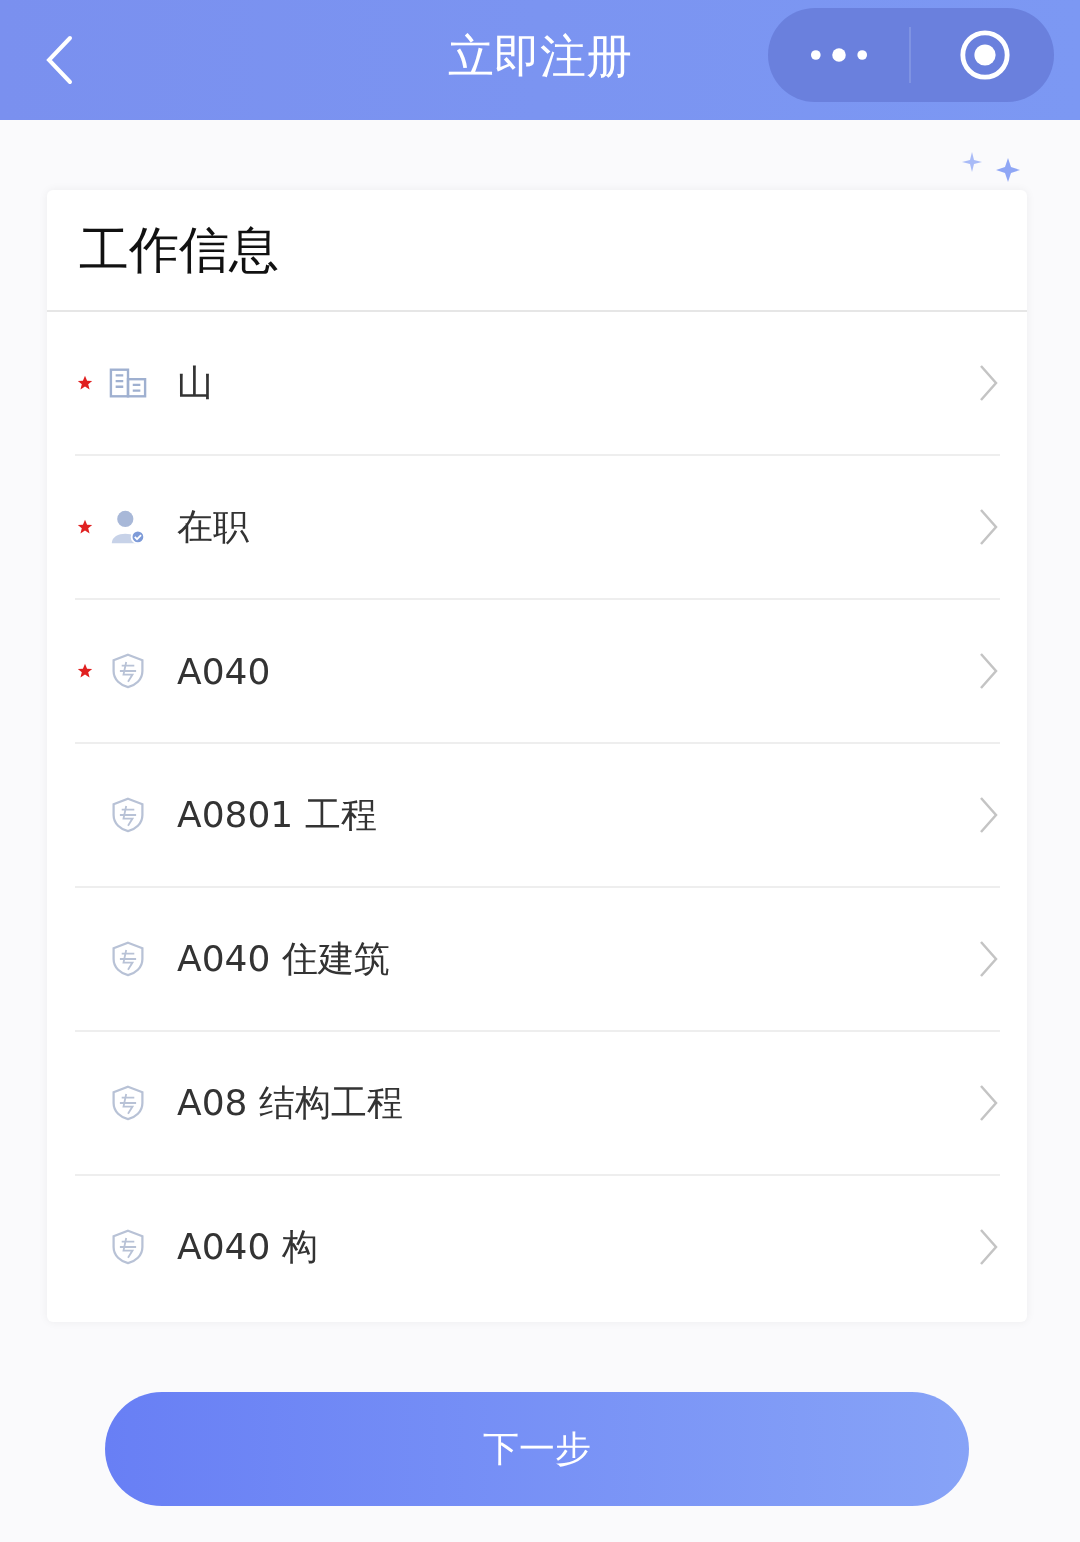 This screenshot has height=1542, width=1080. Describe the element at coordinates (537, 384) in the screenshot. I see `form-row: 山` at that location.